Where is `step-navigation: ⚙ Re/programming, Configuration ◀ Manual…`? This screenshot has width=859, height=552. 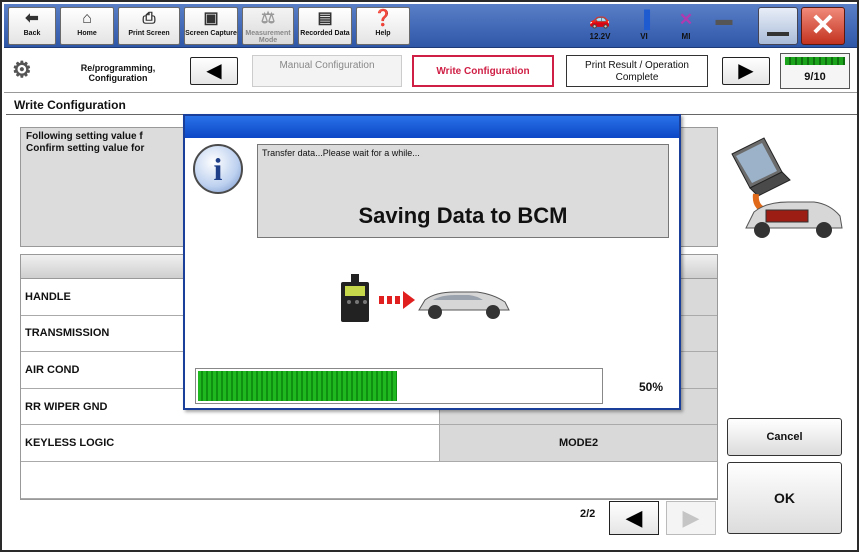
step-navigation: ⚙ Re/programming, Configuration ◀ Manual… is located at coordinates (430, 71).